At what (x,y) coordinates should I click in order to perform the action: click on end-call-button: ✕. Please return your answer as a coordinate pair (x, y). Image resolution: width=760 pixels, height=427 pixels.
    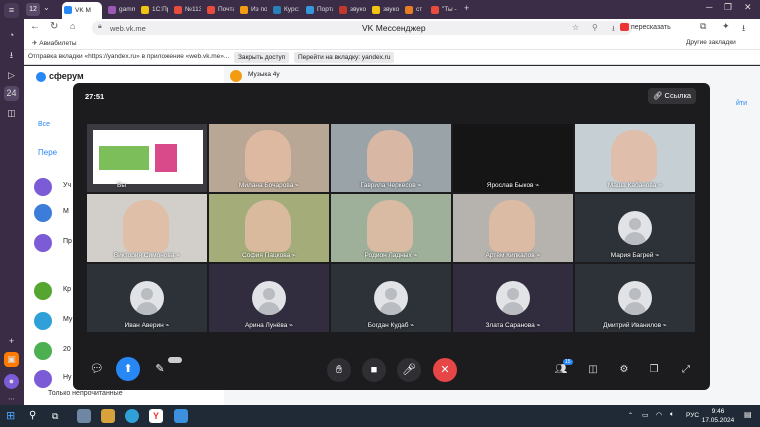
    Looking at the image, I should click on (445, 370).